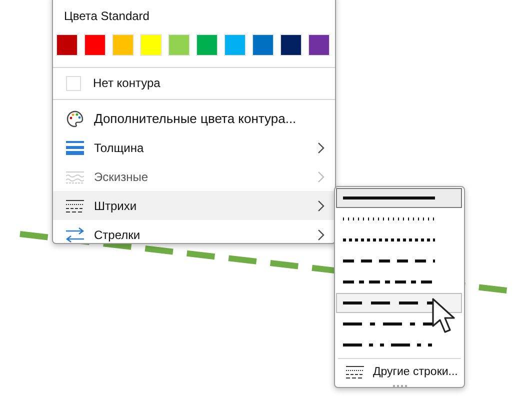 This screenshot has height=400, width=520. I want to click on resize-grip-icon, so click(399, 386).